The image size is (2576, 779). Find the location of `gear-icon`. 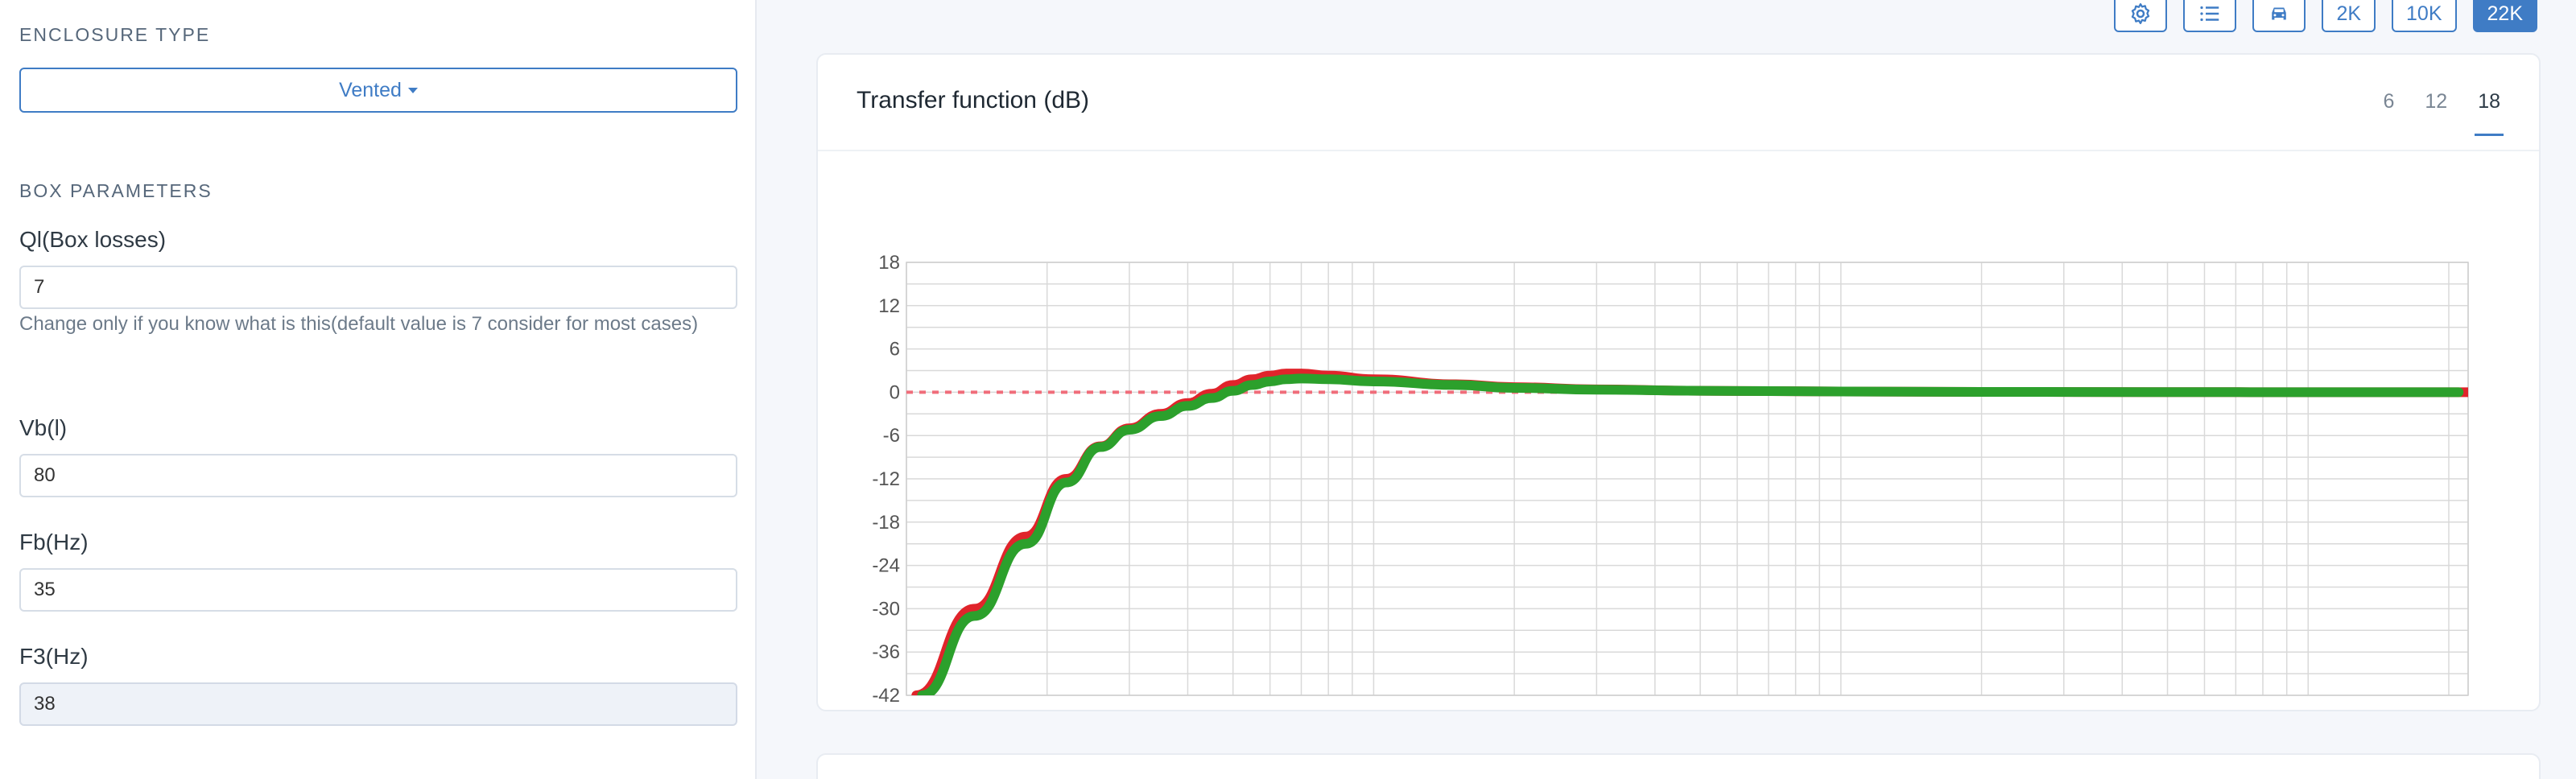

gear-icon is located at coordinates (2141, 13).